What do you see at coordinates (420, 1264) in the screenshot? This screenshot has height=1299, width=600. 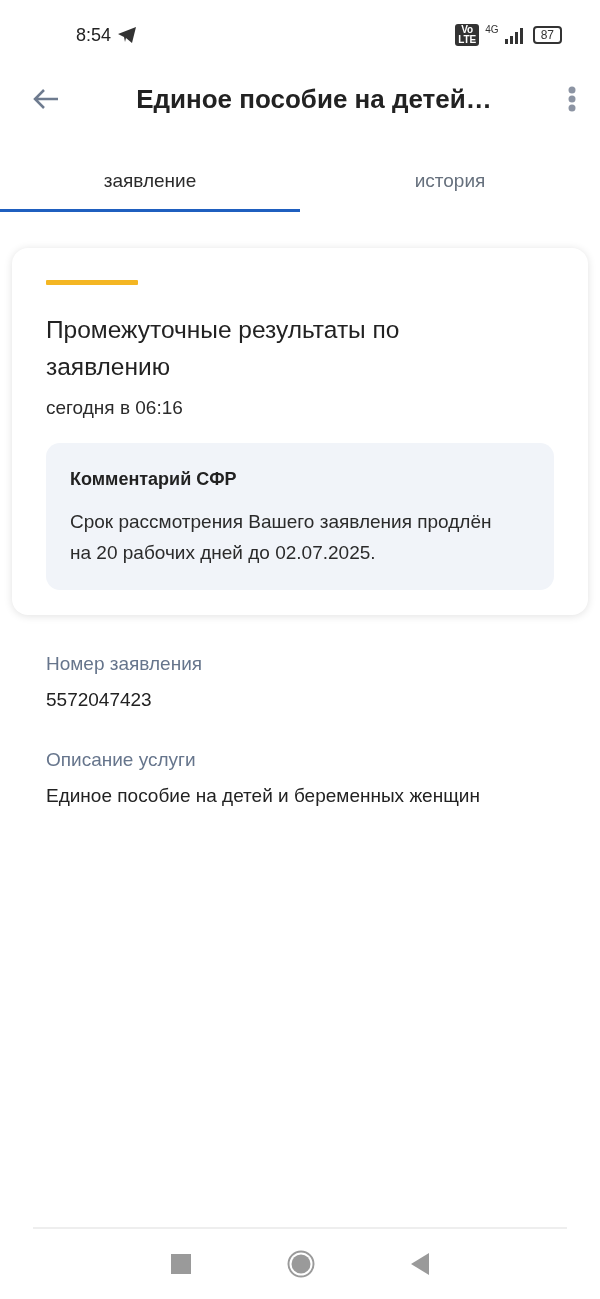 I see `back-nav-button` at bounding box center [420, 1264].